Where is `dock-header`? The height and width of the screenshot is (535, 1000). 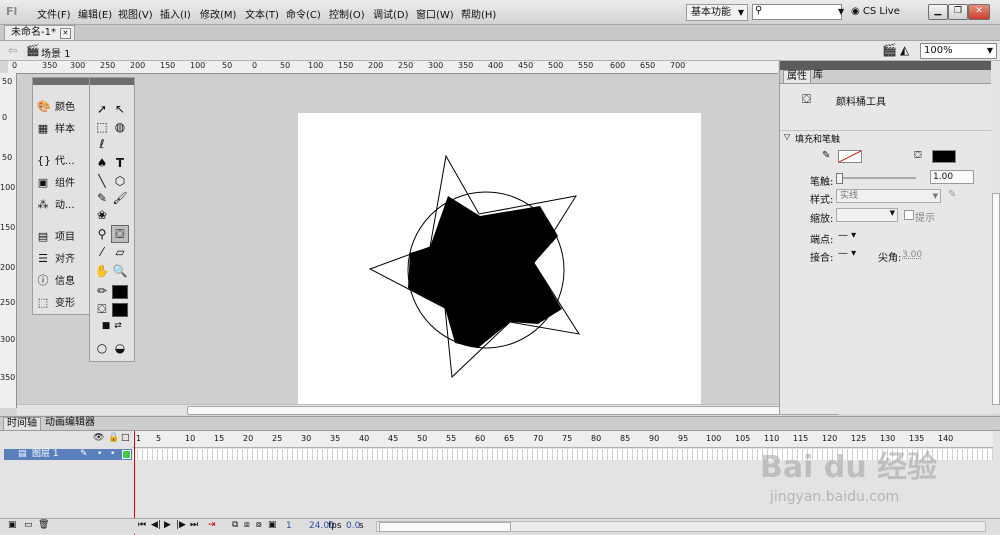 dock-header is located at coordinates (61, 81).